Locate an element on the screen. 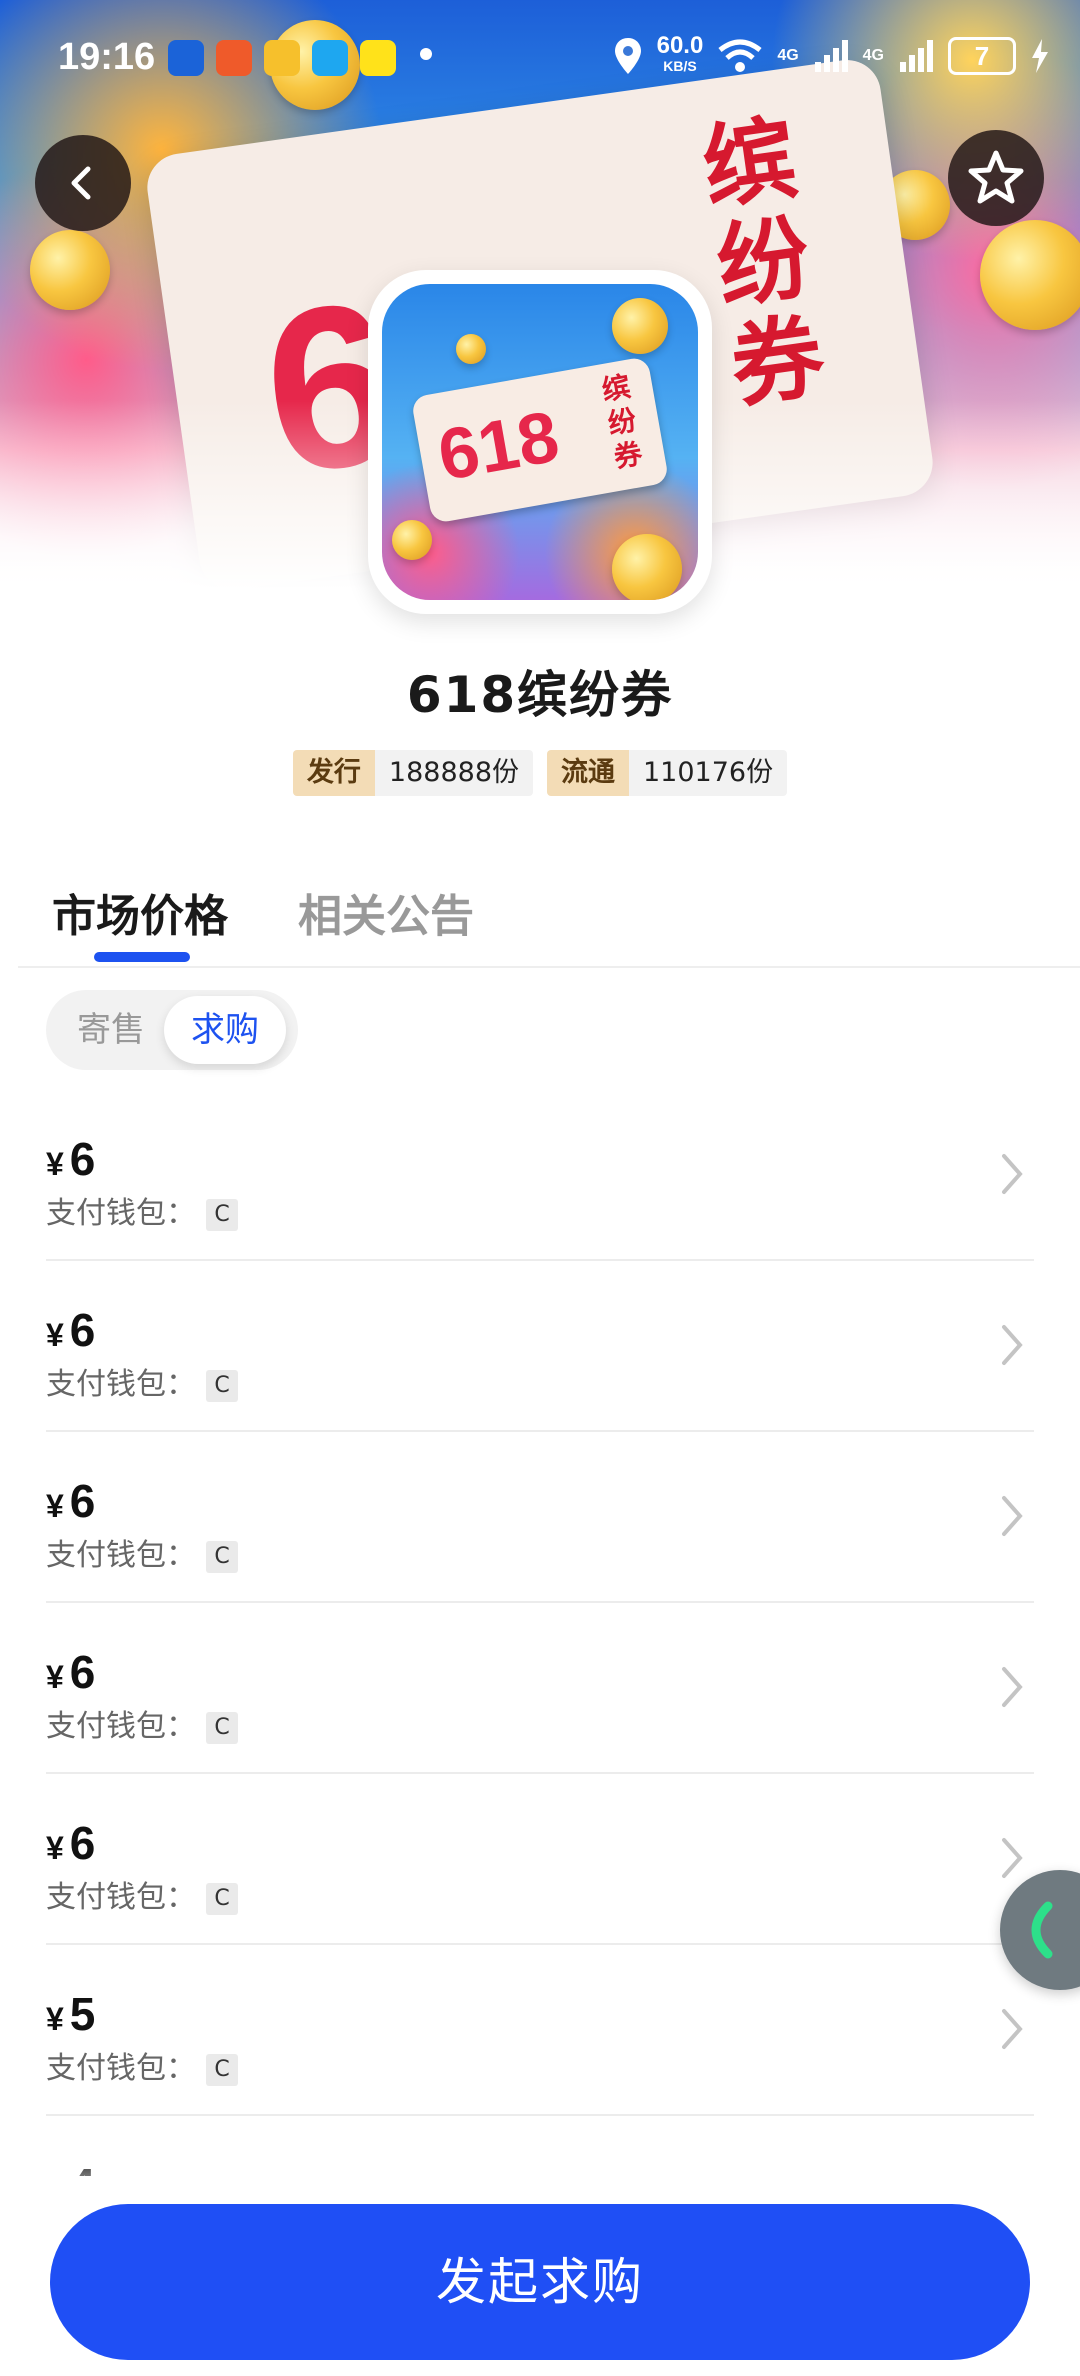 The image size is (1080, 2376). chevron-left-icon is located at coordinates (81, 183).